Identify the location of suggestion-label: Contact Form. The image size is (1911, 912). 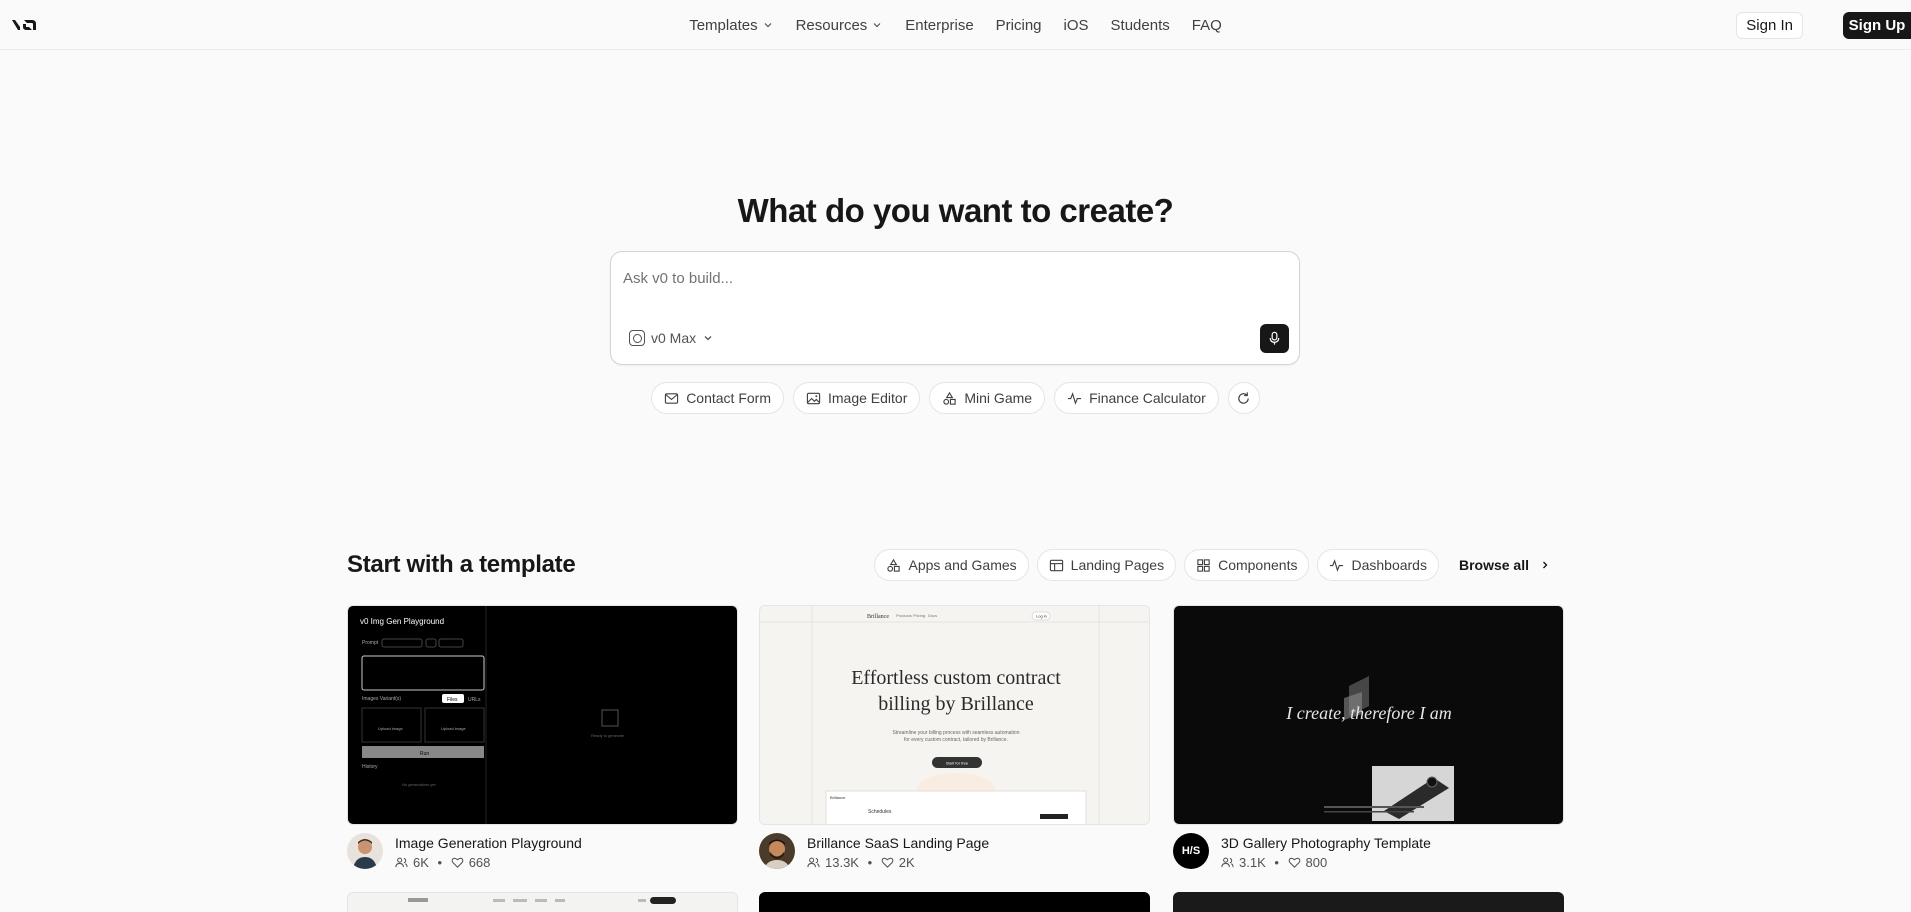
(728, 398).